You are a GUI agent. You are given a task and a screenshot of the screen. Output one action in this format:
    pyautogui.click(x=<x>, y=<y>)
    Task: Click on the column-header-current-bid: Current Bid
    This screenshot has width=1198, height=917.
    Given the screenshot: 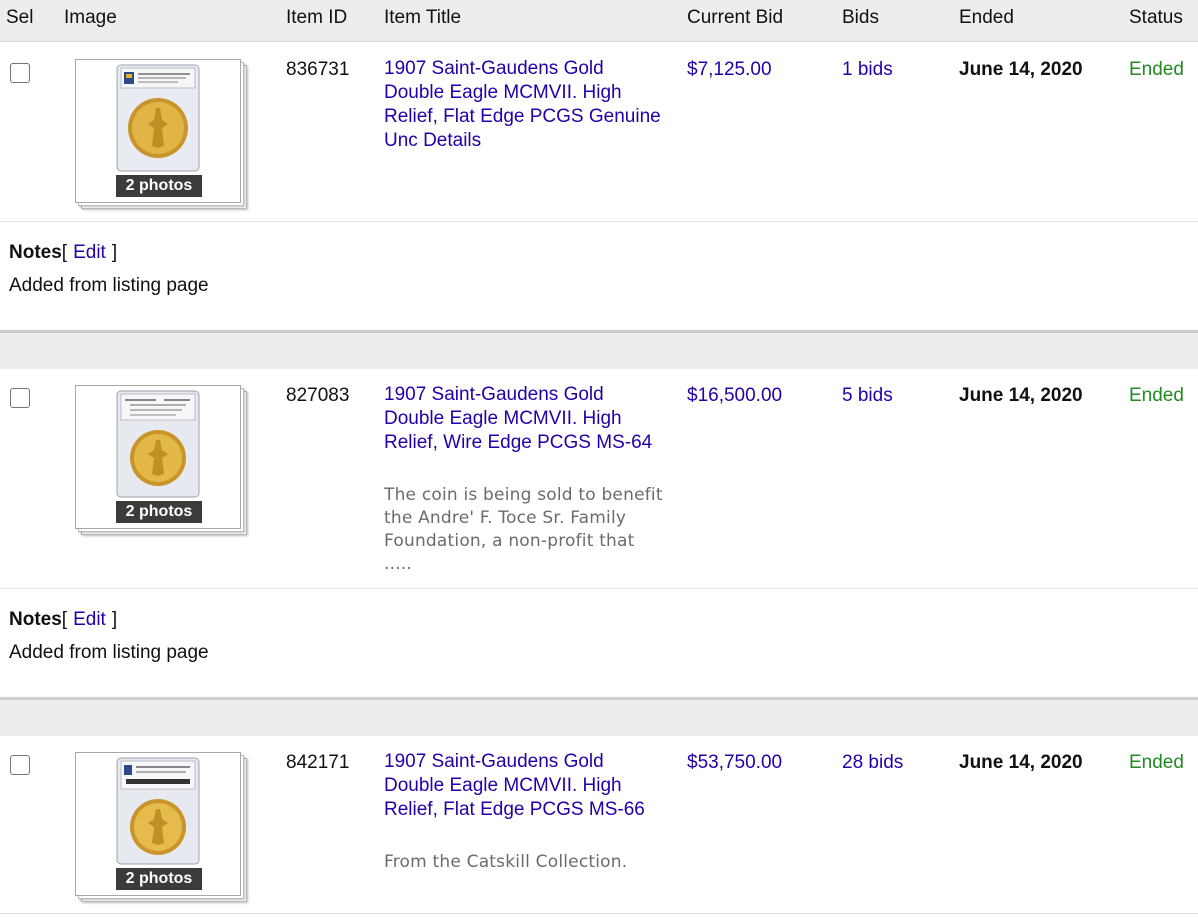 What is the action you would take?
    pyautogui.click(x=735, y=18)
    